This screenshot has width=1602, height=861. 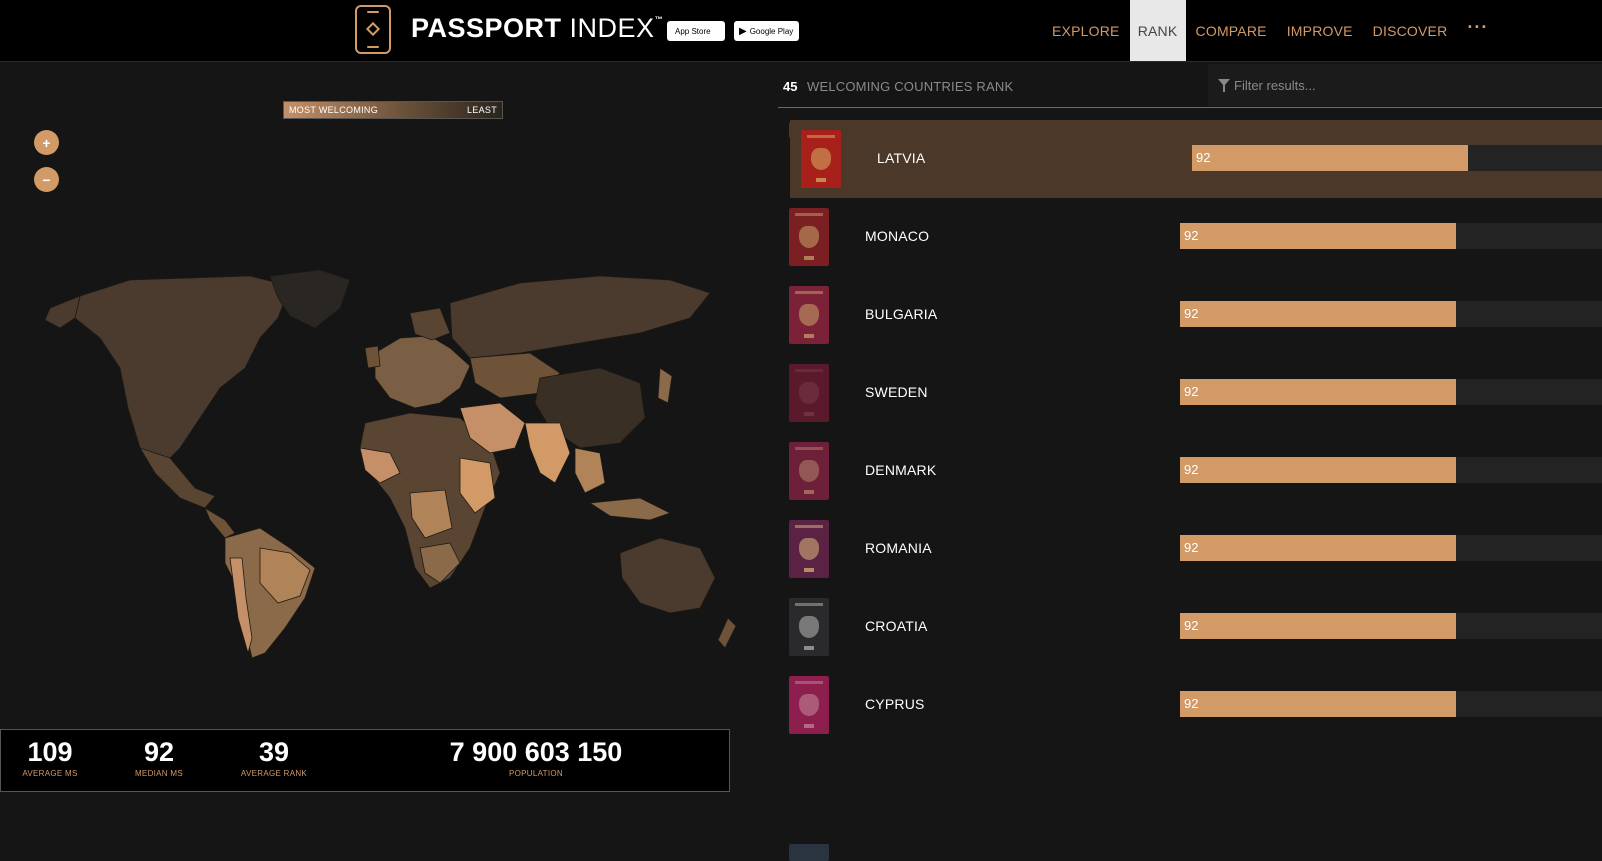 I want to click on filter-box, so click(x=1405, y=85).